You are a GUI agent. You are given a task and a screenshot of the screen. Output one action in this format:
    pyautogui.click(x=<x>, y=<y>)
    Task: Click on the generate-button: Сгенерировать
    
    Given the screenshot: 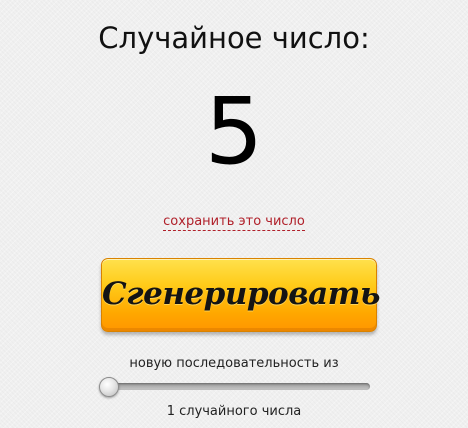 What is the action you would take?
    pyautogui.click(x=240, y=295)
    